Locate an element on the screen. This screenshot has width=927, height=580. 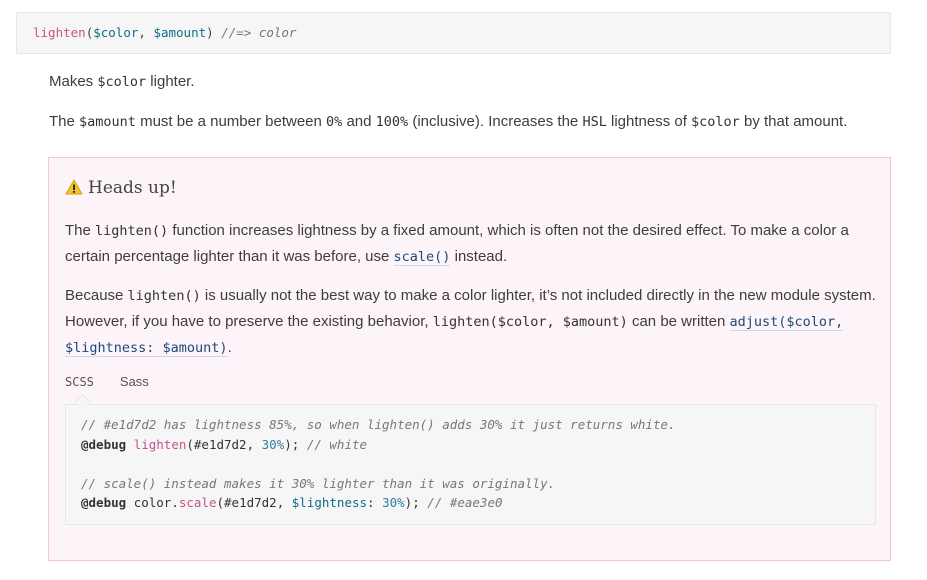
signature-function-name: lighten is located at coordinates (59, 32).